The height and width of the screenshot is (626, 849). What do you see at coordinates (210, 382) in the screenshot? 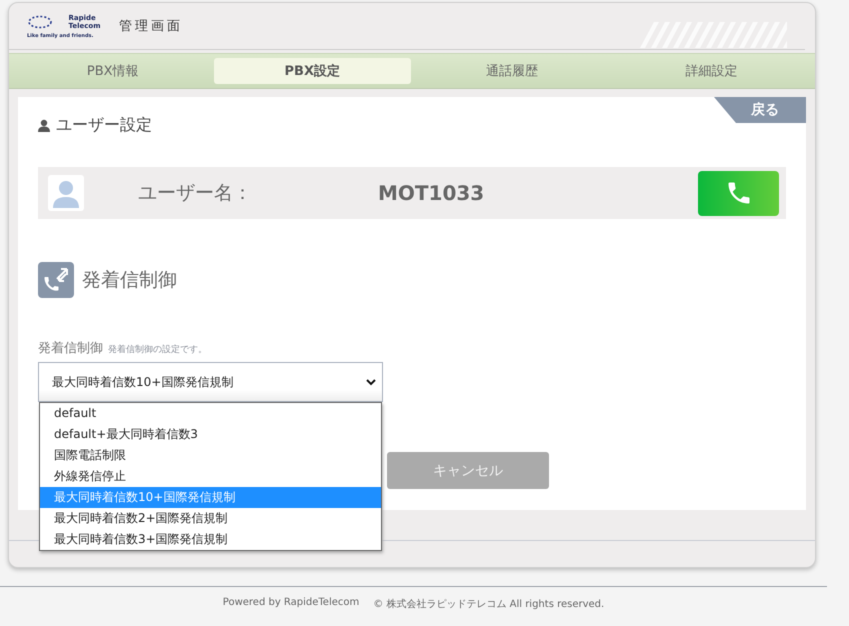
I see `select-field: 最大同時着信数10+国際発信規制` at bounding box center [210, 382].